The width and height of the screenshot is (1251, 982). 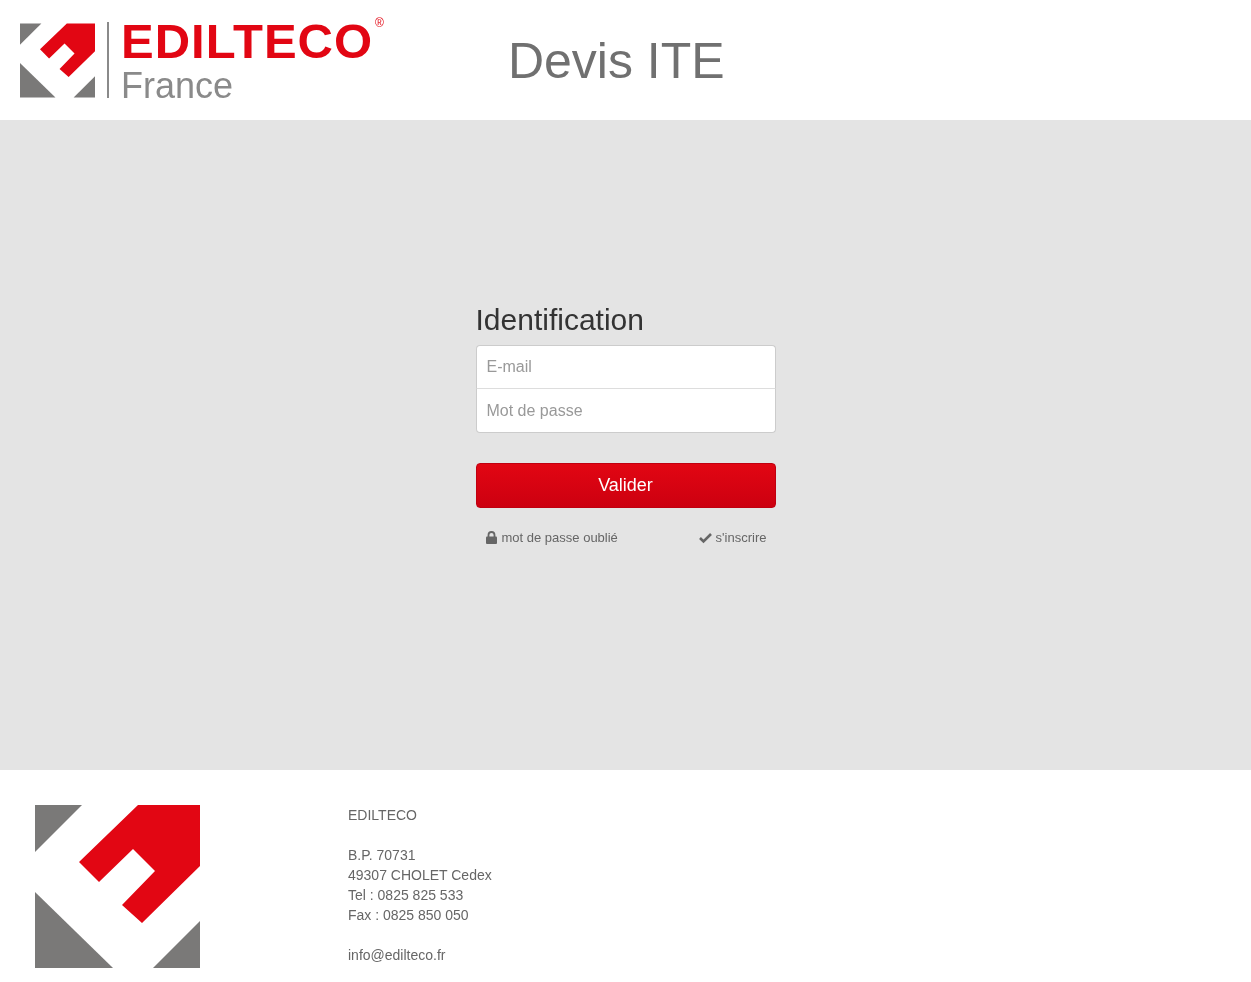 What do you see at coordinates (409, 915) in the screenshot?
I see `address-line: Fax : 0825 850 050` at bounding box center [409, 915].